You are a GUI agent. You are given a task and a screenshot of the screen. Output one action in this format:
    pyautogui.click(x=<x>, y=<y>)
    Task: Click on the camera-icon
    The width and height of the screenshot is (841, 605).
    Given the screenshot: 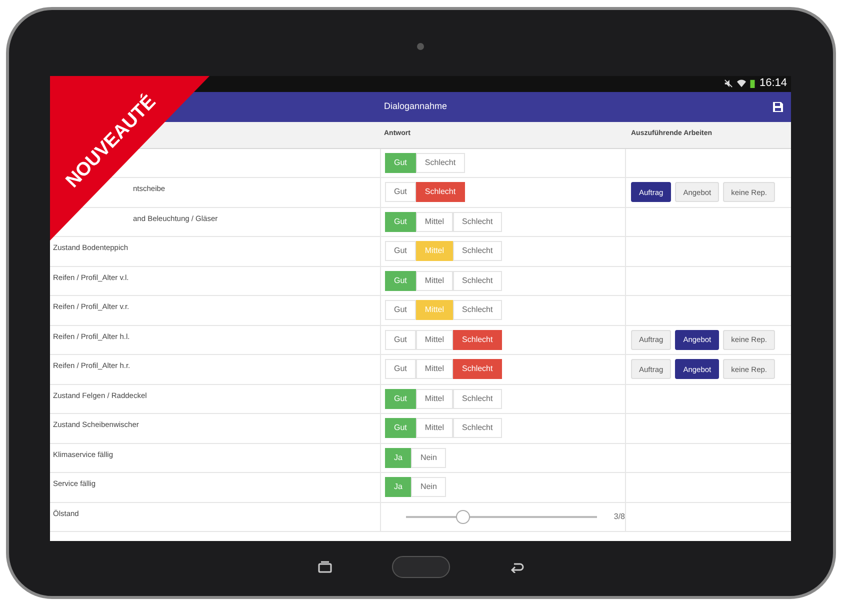 What is the action you would take?
    pyautogui.click(x=420, y=46)
    